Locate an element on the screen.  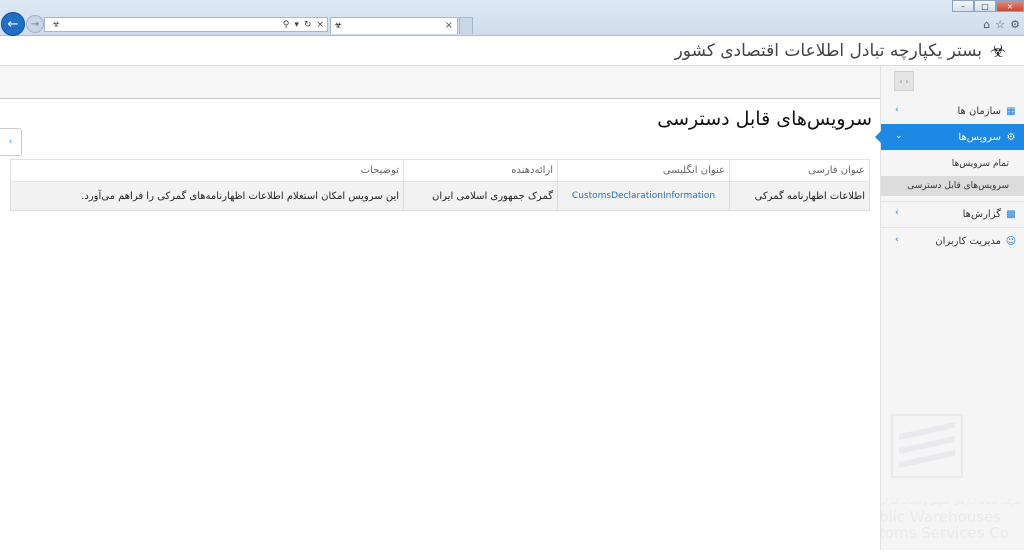
sidebar-collapse-button: ‹ › is located at coordinates (904, 81).